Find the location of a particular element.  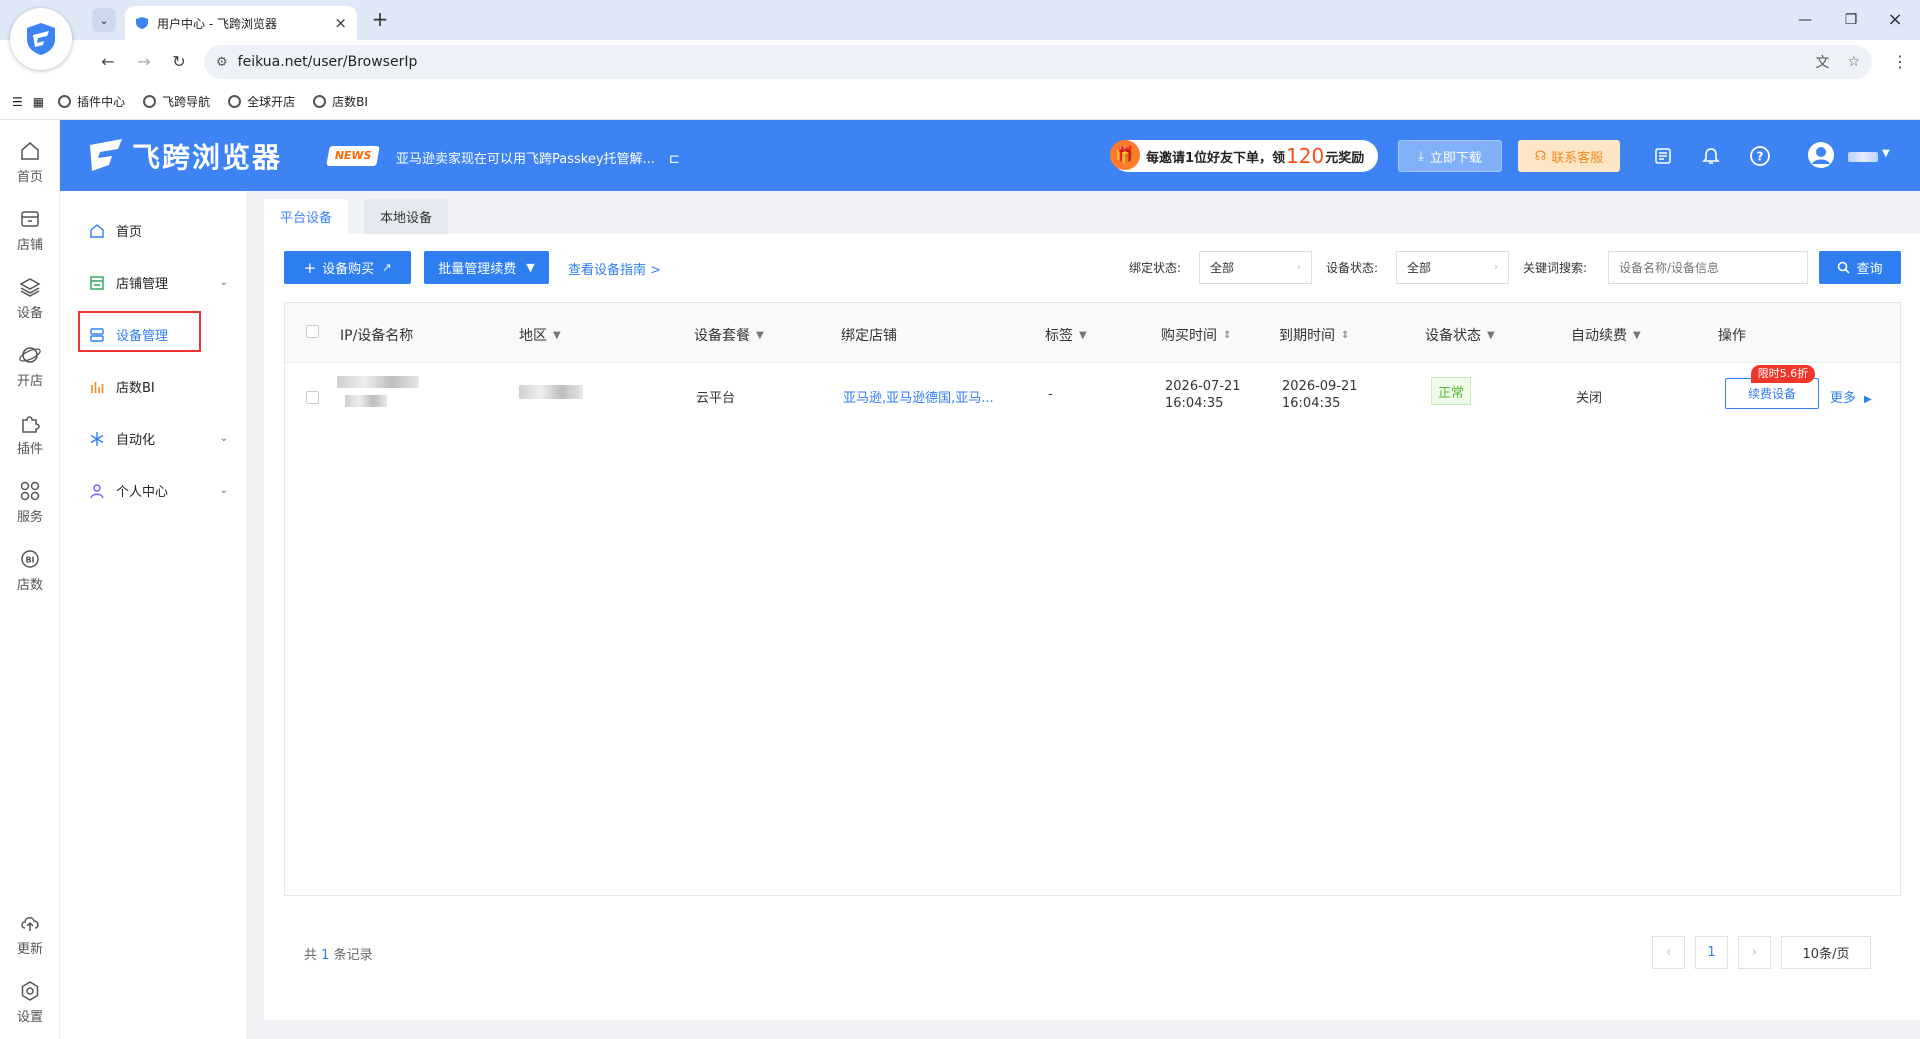

column-expire-time: 到期时间 ⇕ is located at coordinates (1314, 335).